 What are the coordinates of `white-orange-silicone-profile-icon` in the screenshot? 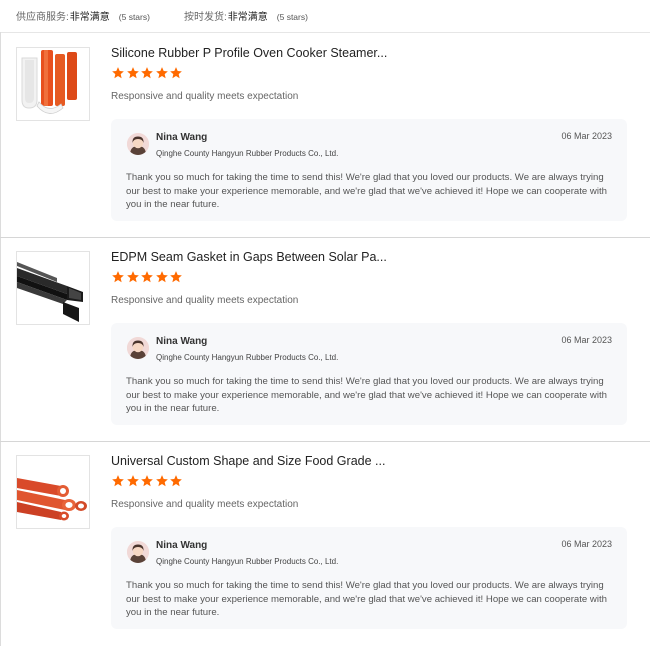 It's located at (53, 84).